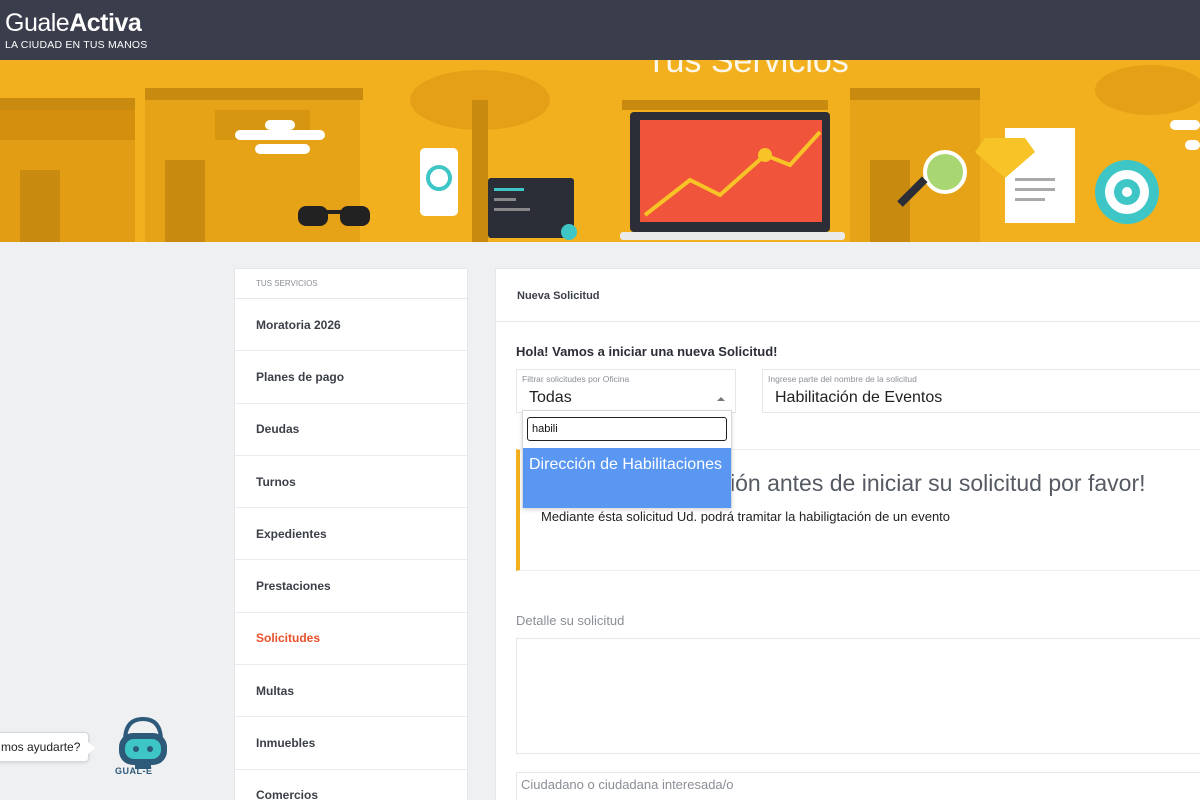 This screenshot has width=1200, height=800. Describe the element at coordinates (747, 70) in the screenshot. I see `banner-title: Tus Servicios` at that location.